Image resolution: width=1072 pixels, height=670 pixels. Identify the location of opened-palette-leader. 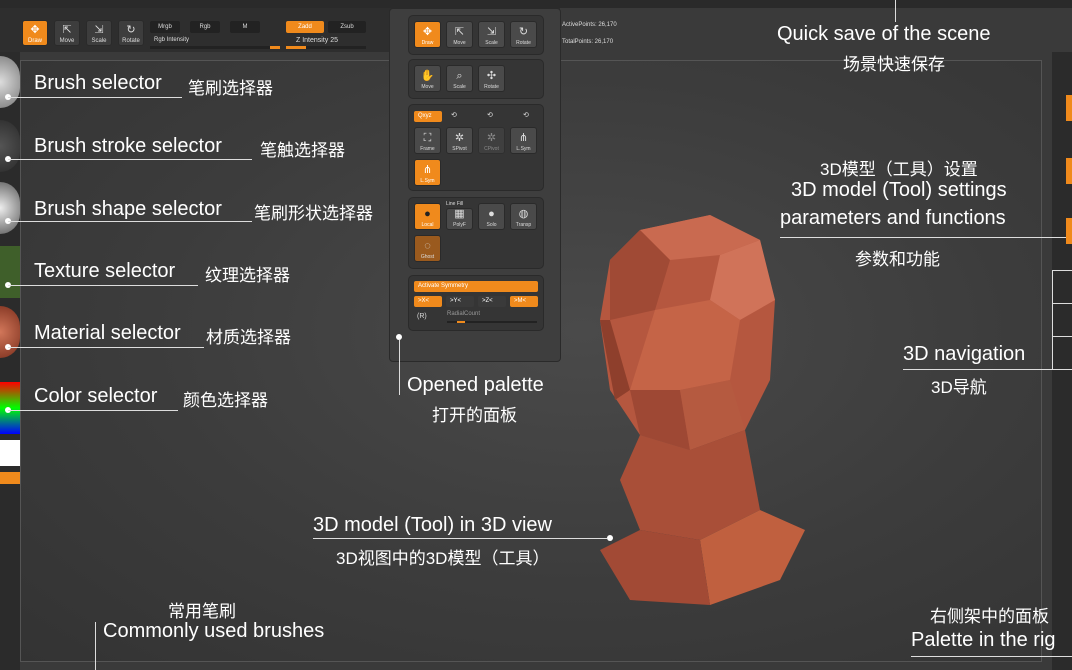
(399, 367).